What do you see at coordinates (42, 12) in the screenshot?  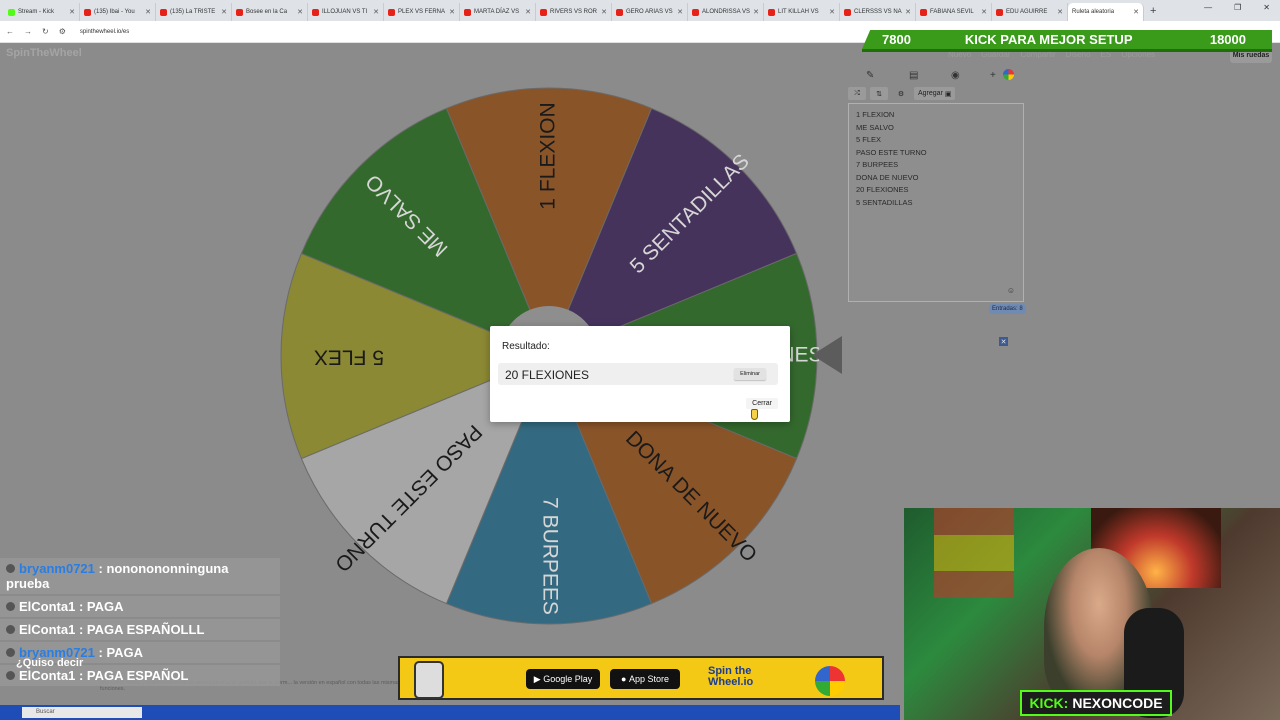 I see `browser-tab: Stream - Kick ✕` at bounding box center [42, 12].